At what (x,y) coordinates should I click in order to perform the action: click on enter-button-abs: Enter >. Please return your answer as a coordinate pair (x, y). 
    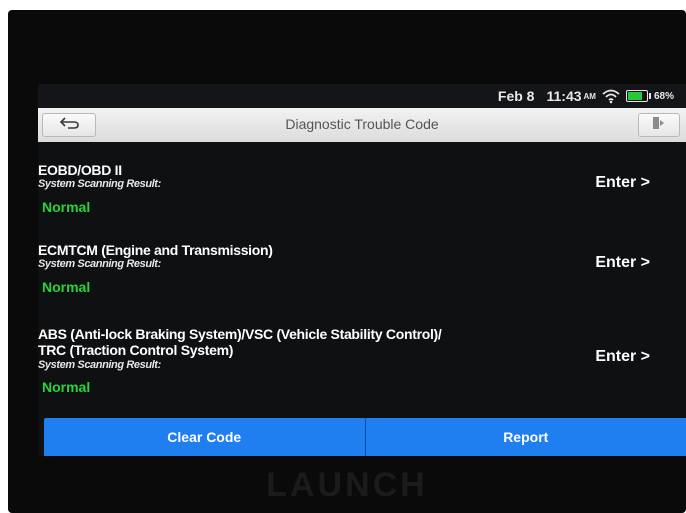
    Looking at the image, I should click on (622, 357).